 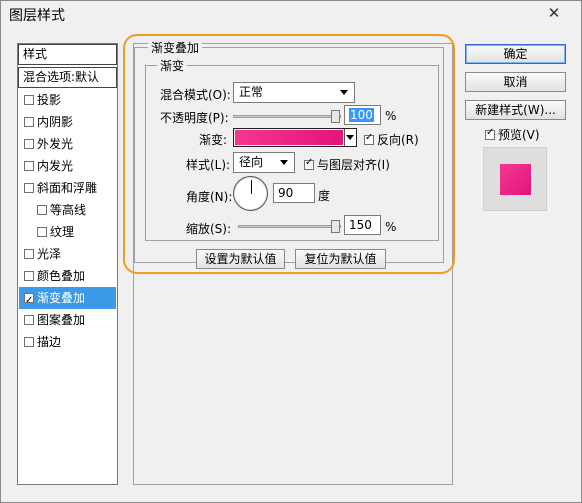 What do you see at coordinates (353, 165) in the screenshot?
I see `align-label: 与图层对齐(I)` at bounding box center [353, 165].